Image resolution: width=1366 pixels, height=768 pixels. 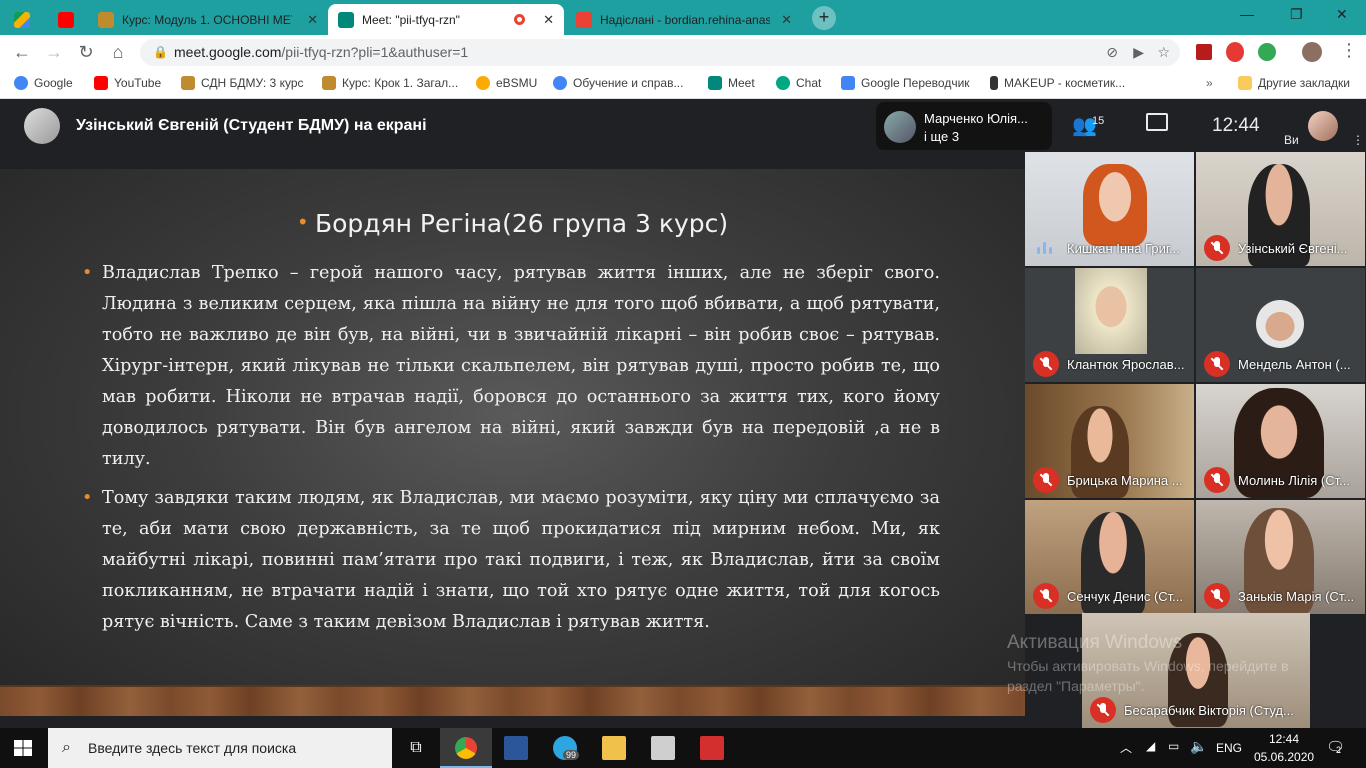 I want to click on bookmarks-overflow-button: », so click(x=1209, y=83).